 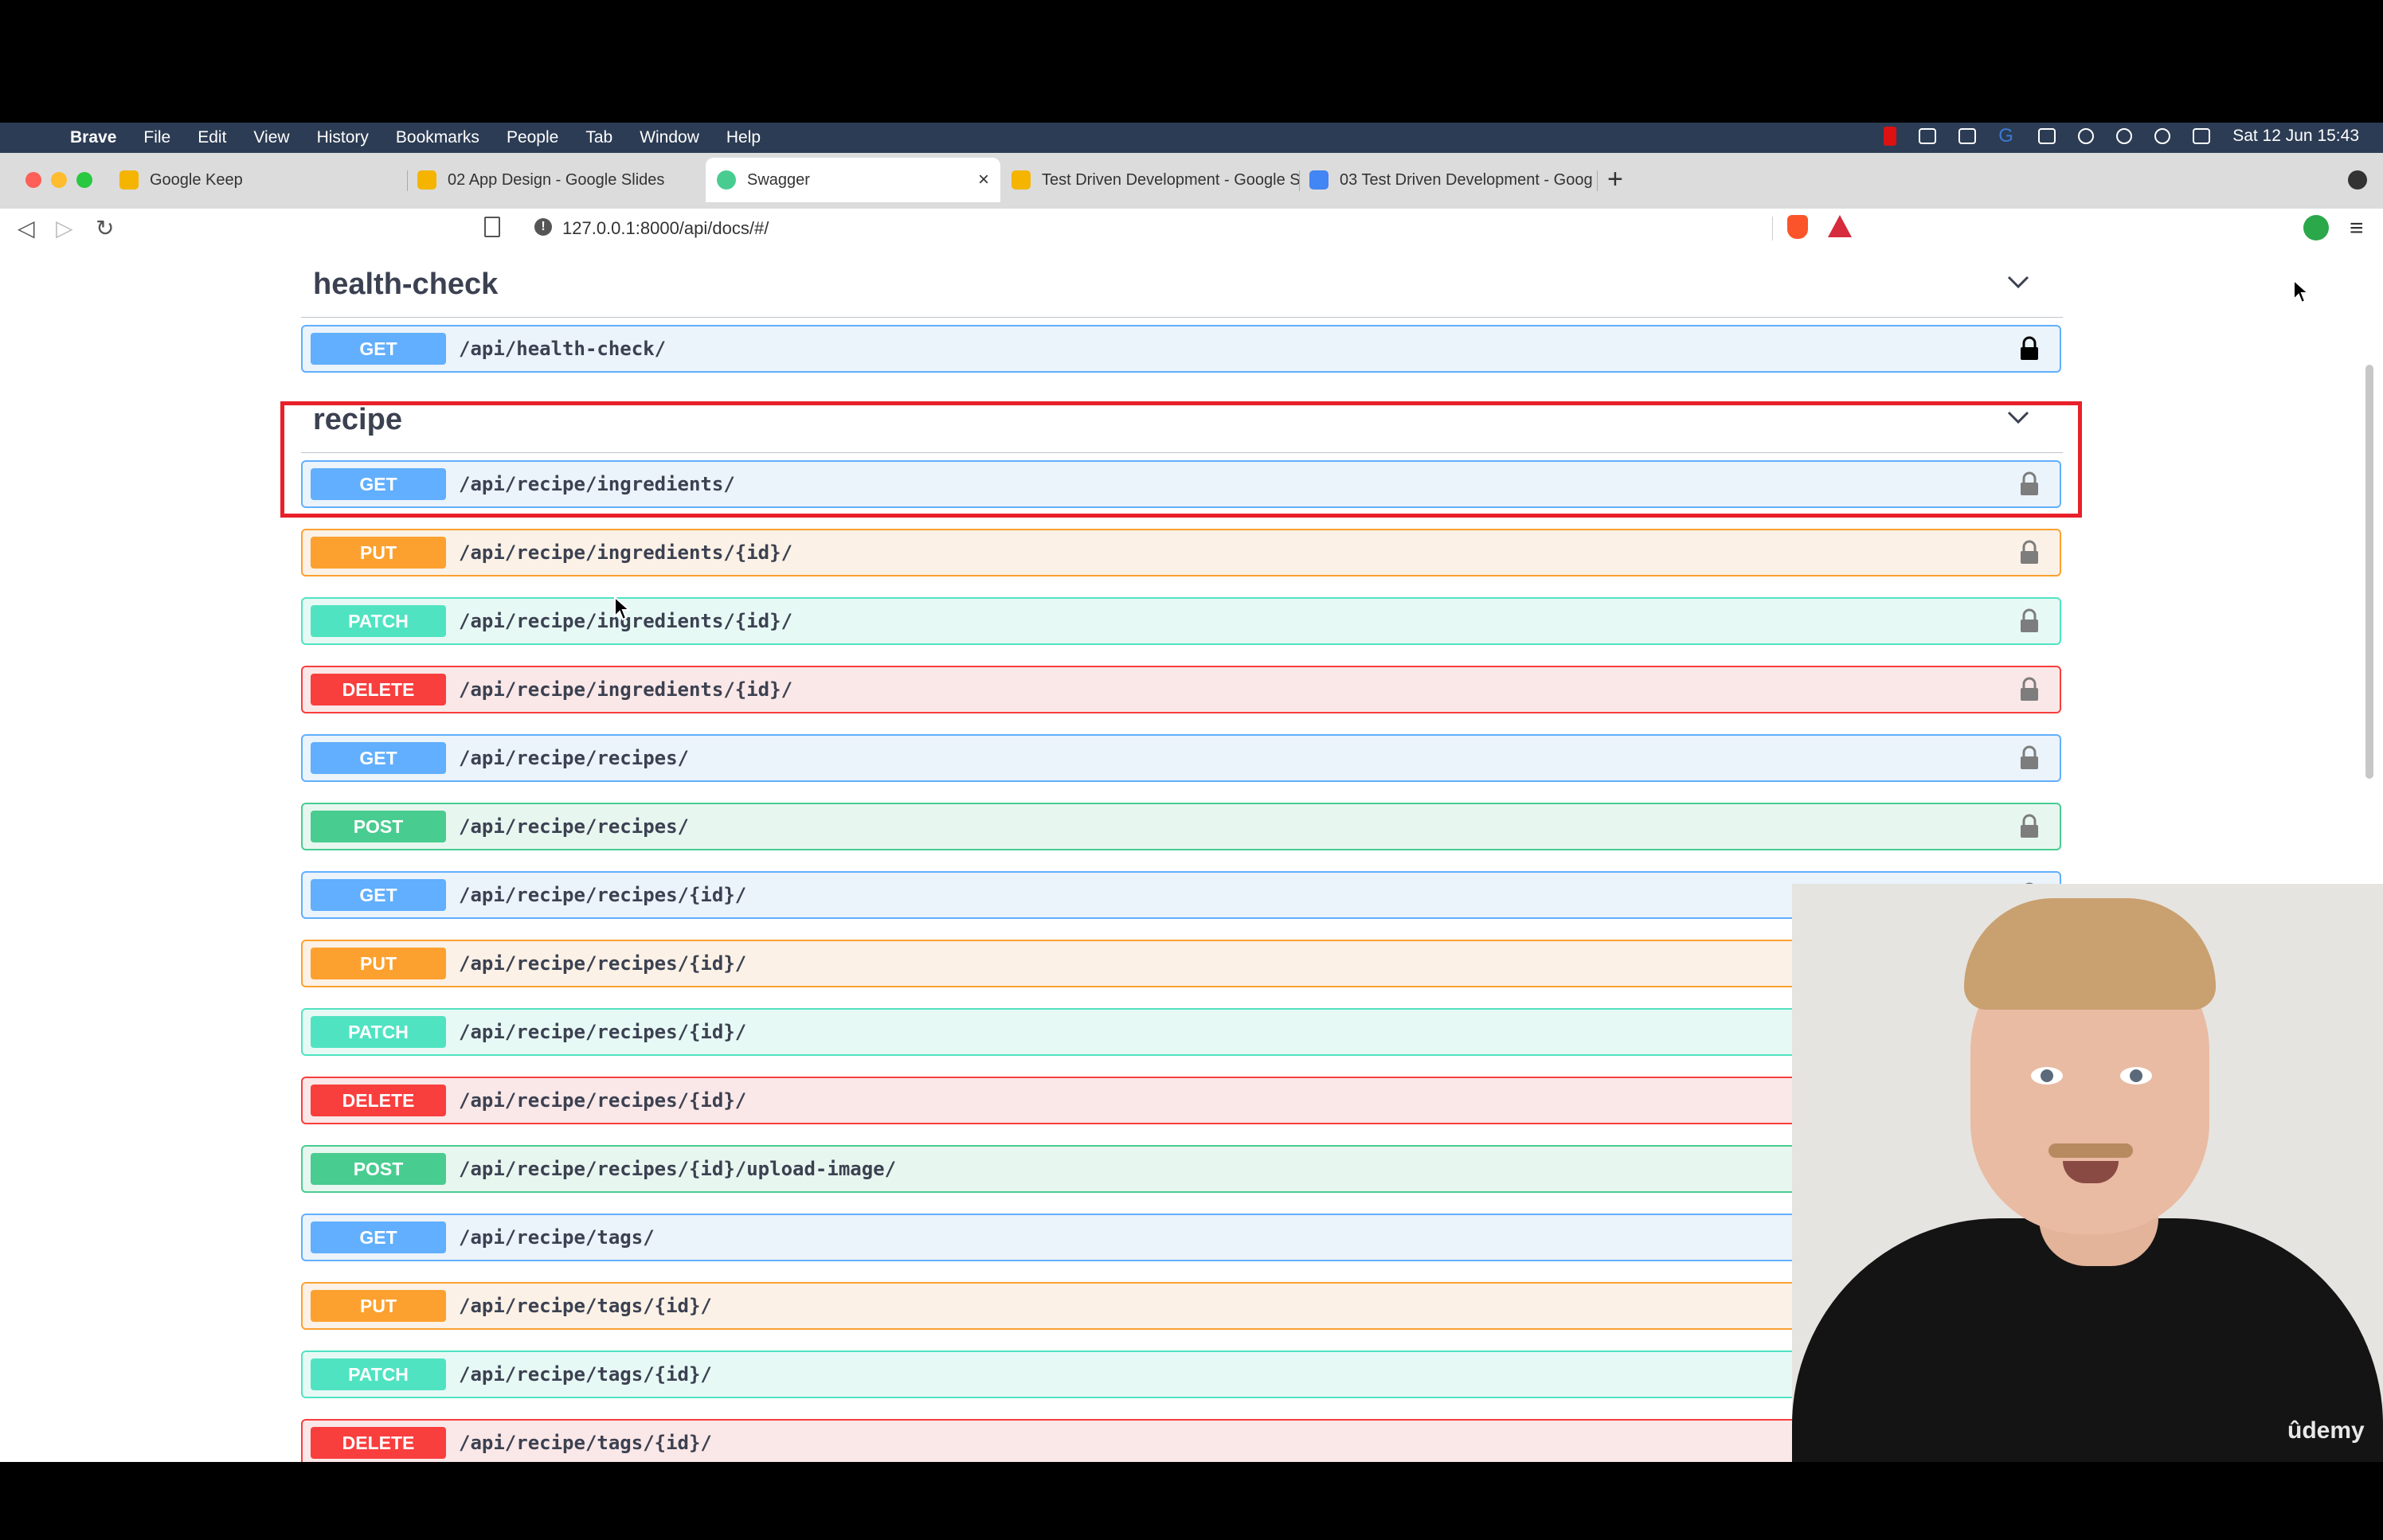 What do you see at coordinates (1797, 227) in the screenshot?
I see `brave-shields-icon` at bounding box center [1797, 227].